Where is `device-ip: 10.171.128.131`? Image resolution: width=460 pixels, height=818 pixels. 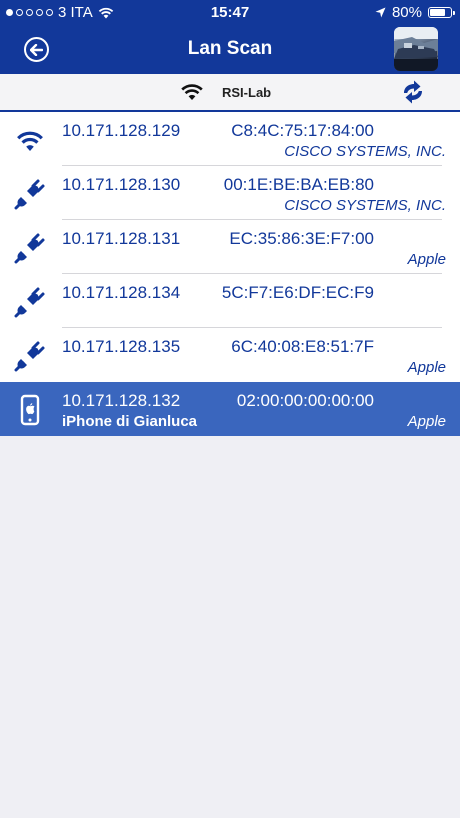 device-ip: 10.171.128.131 is located at coordinates (121, 238).